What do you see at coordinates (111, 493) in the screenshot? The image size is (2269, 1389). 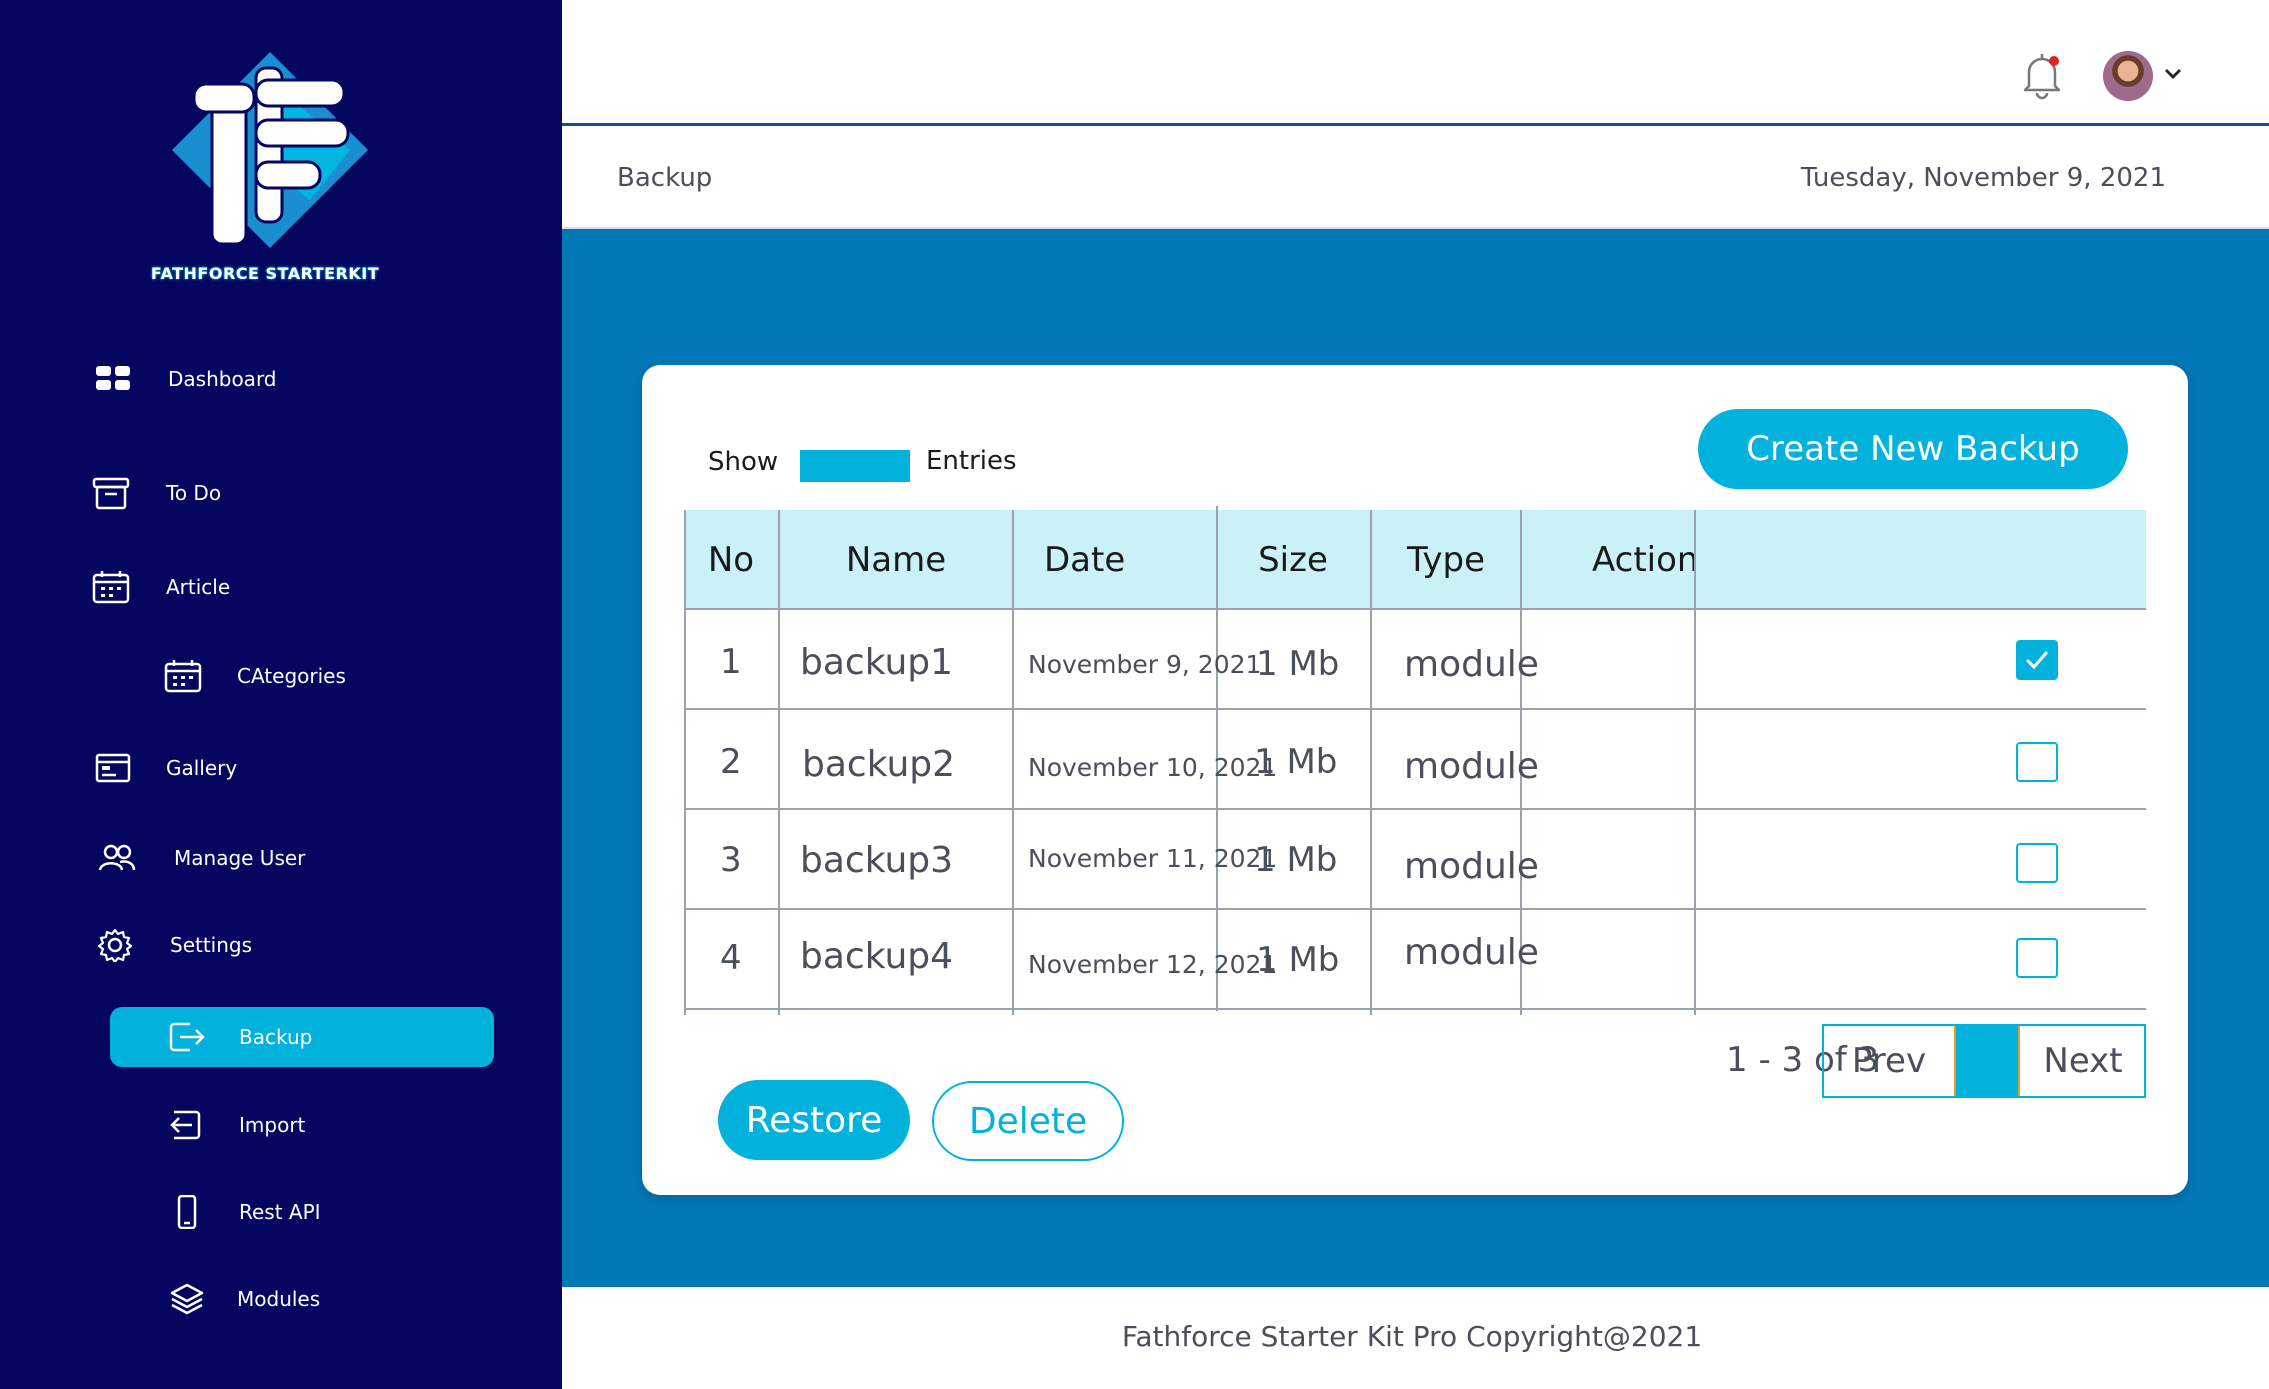 I see `archive-icon` at bounding box center [111, 493].